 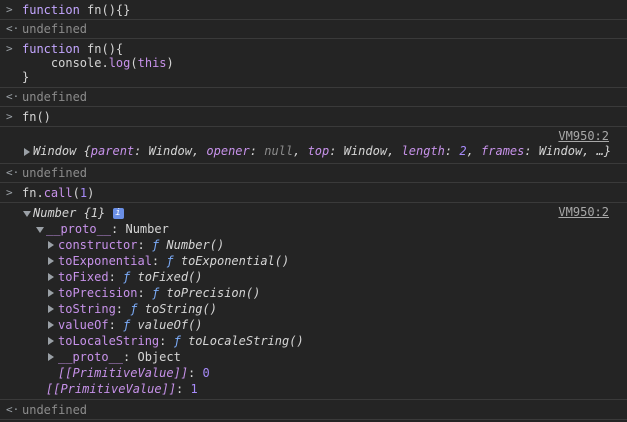 I want to click on info-icon: i, so click(x=118, y=213).